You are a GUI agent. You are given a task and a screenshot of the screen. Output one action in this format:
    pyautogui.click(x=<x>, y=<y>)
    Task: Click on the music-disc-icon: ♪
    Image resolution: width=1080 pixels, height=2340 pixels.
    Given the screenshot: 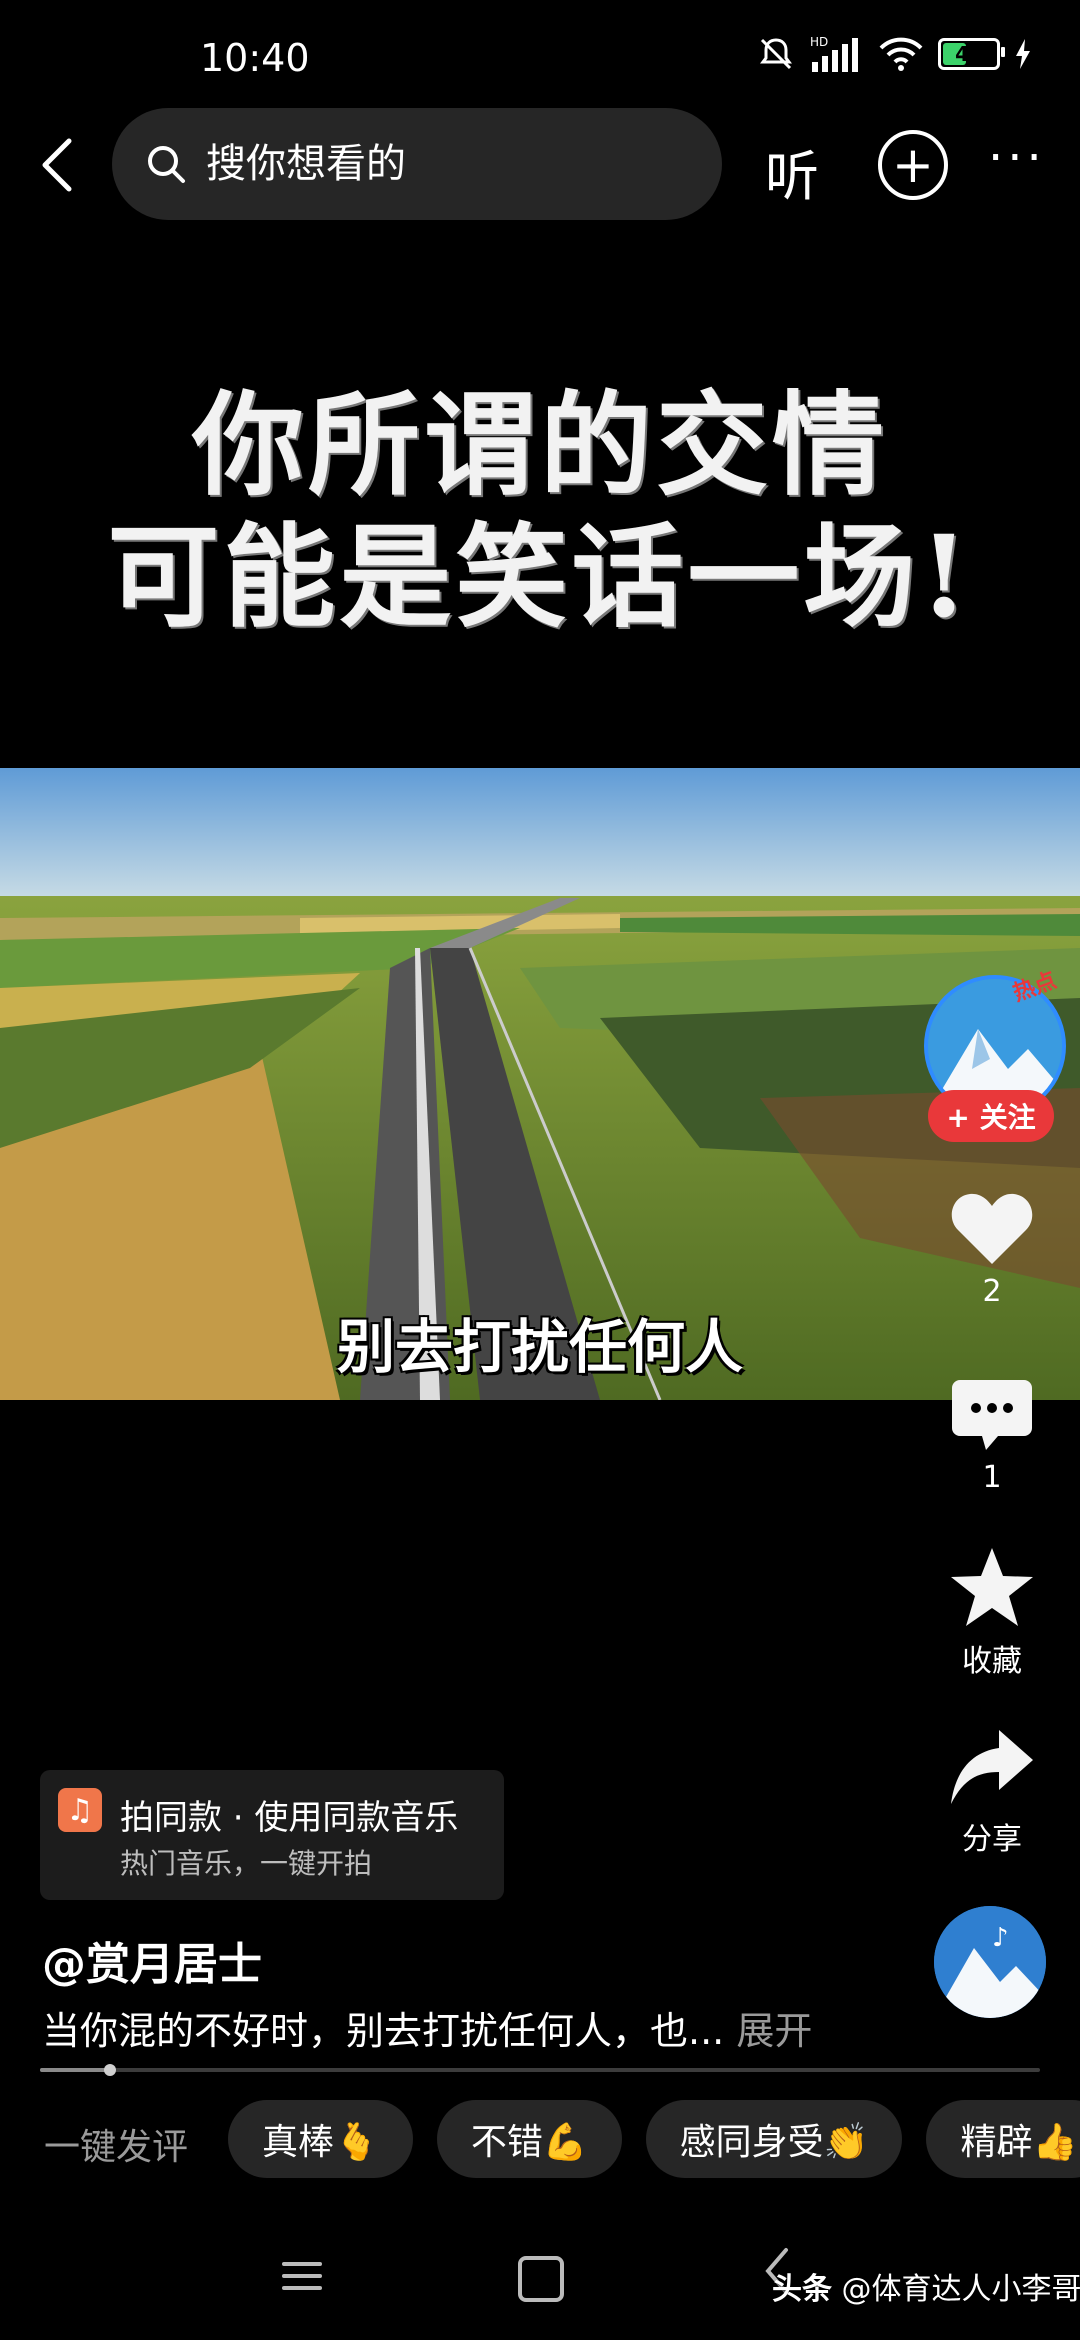 What is the action you would take?
    pyautogui.click(x=990, y=1962)
    